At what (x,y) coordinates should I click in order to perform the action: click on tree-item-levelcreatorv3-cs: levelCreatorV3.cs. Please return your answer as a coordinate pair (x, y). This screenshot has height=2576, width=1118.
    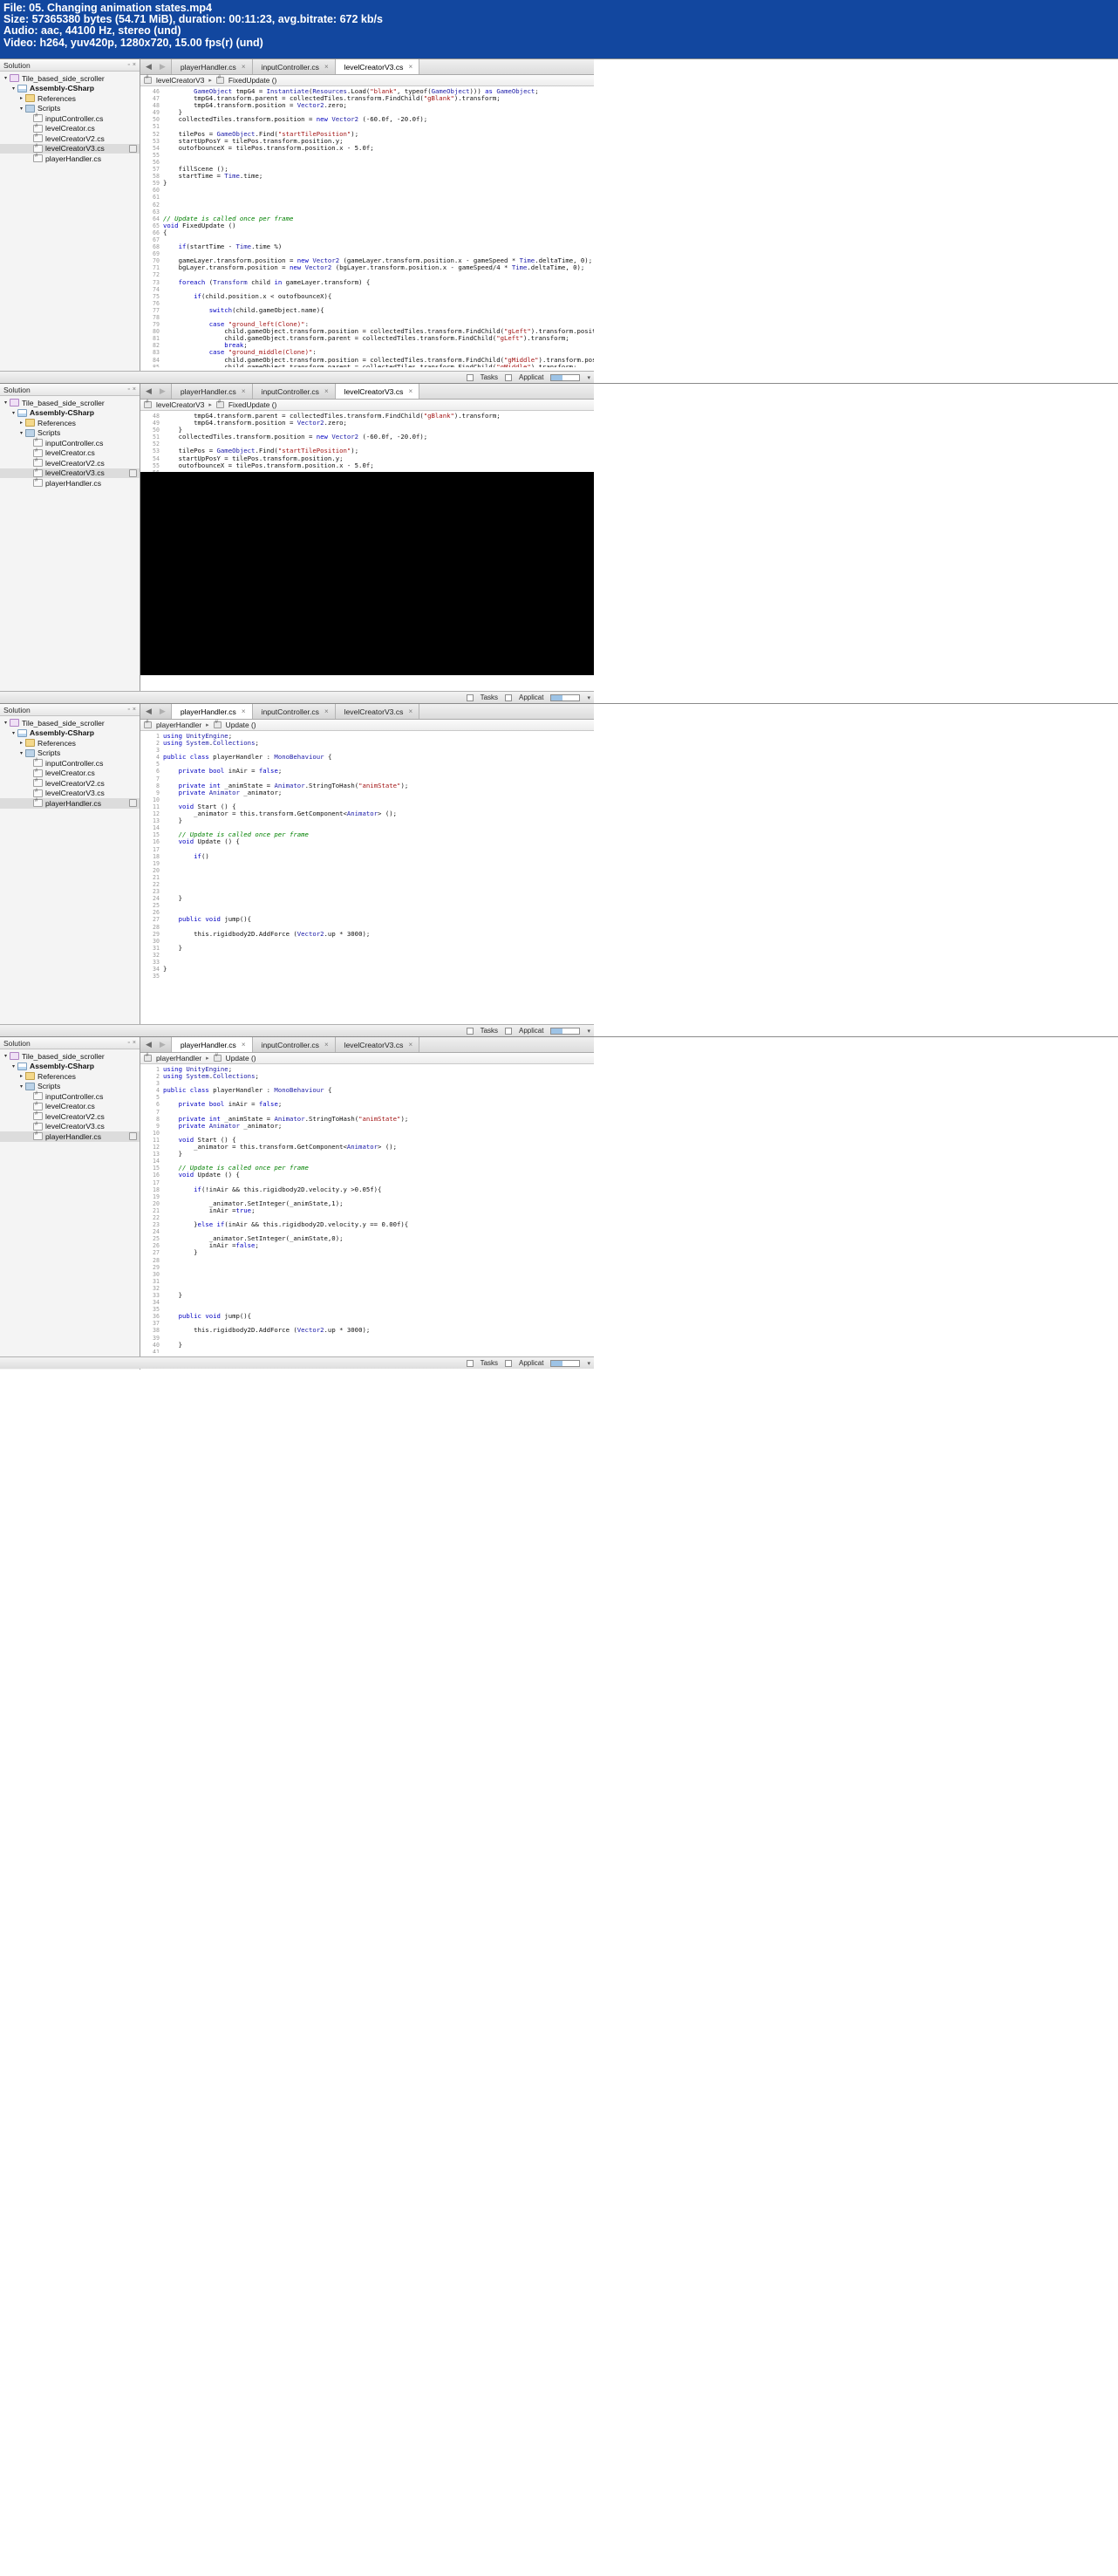
    Looking at the image, I should click on (70, 1127).